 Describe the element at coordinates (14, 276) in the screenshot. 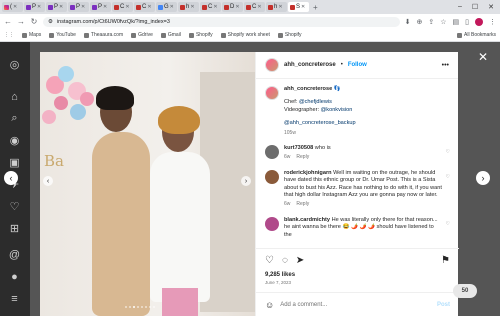

I see `profile-icon: ●` at that location.